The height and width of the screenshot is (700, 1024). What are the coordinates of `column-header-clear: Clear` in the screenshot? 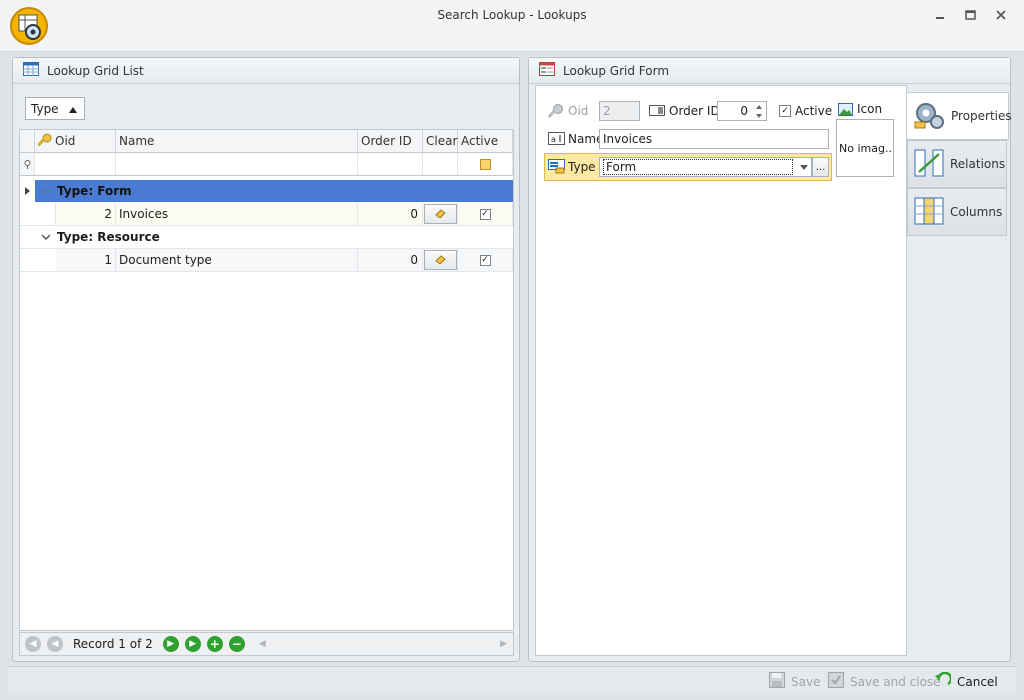 It's located at (440, 141).